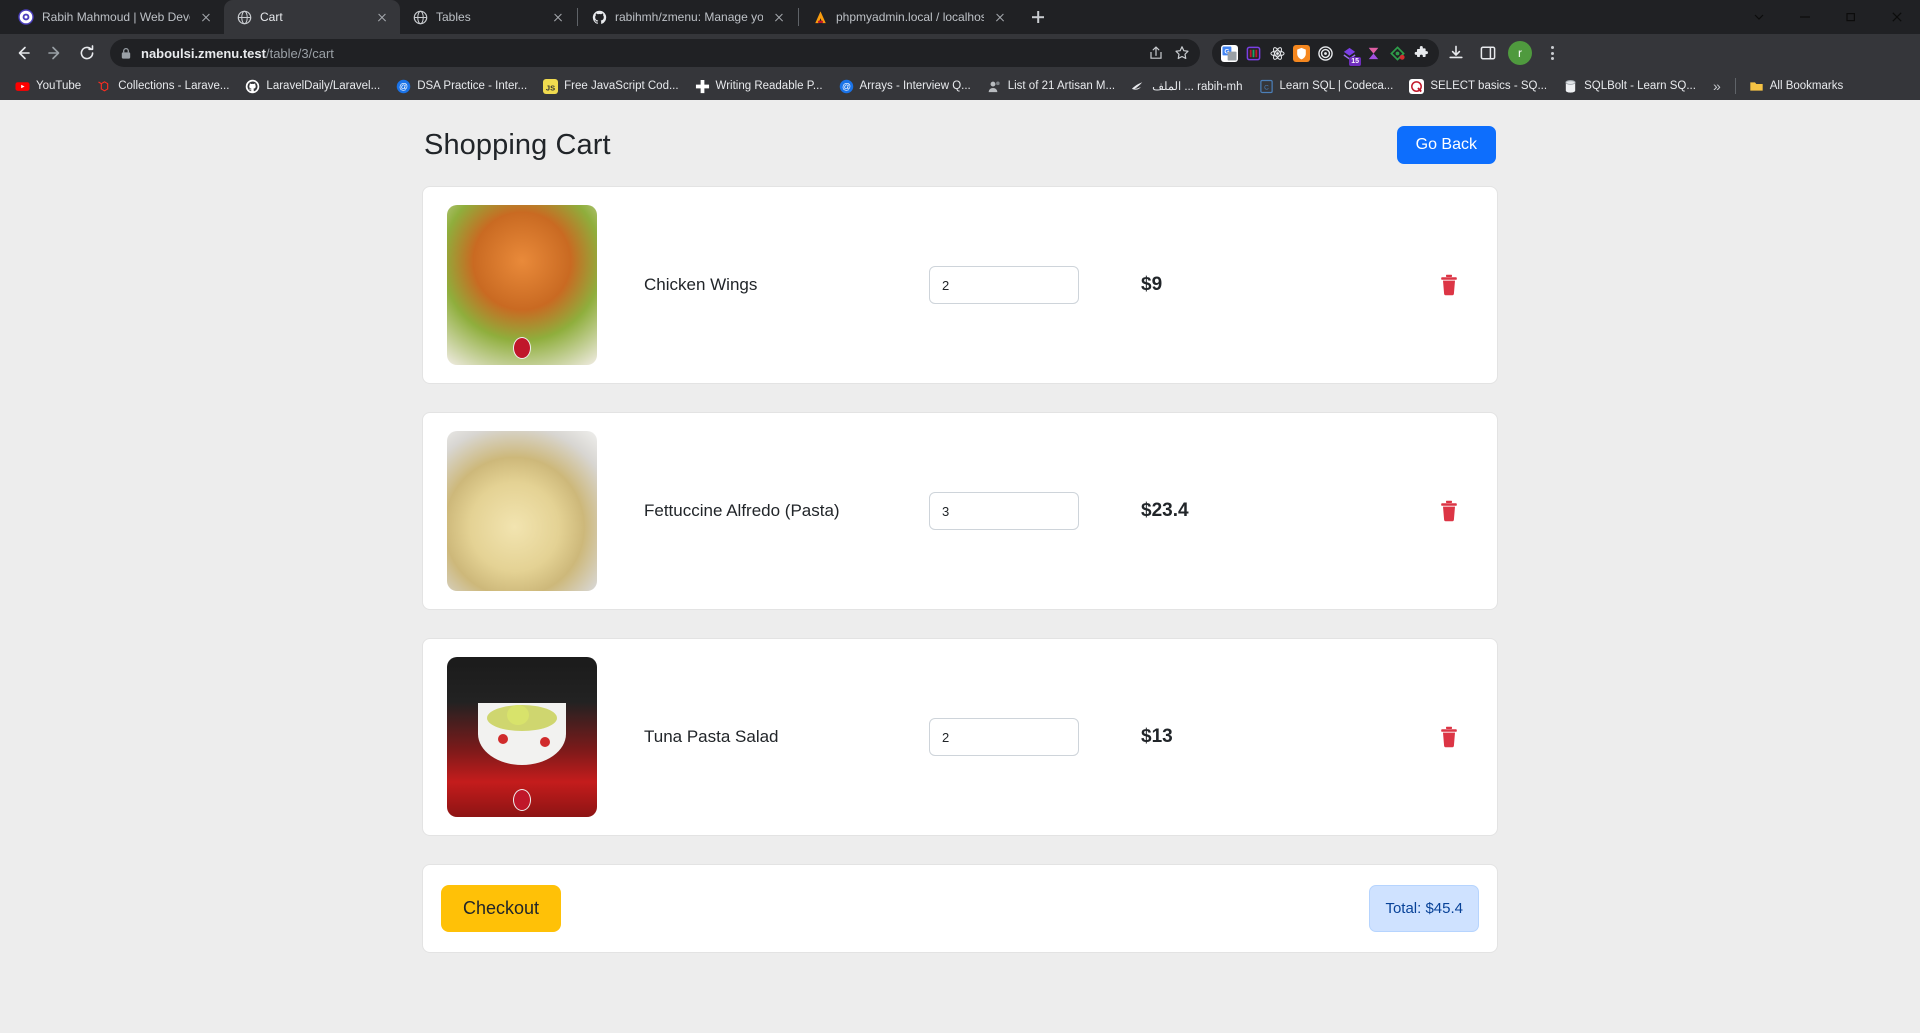 The image size is (1920, 1033). Describe the element at coordinates (517, 144) in the screenshot. I see `page-title: Shopping Cart` at that location.